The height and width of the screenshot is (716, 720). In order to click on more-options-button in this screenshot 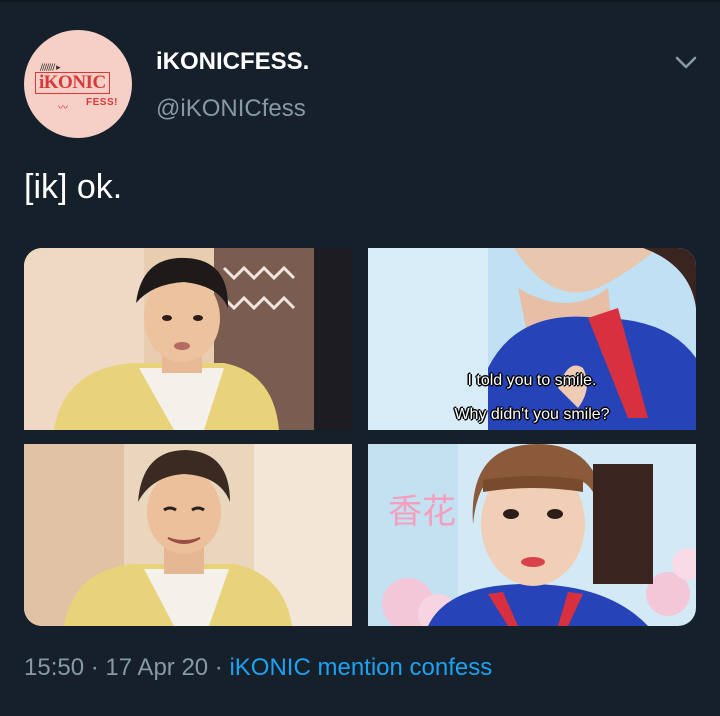, I will do `click(686, 62)`.